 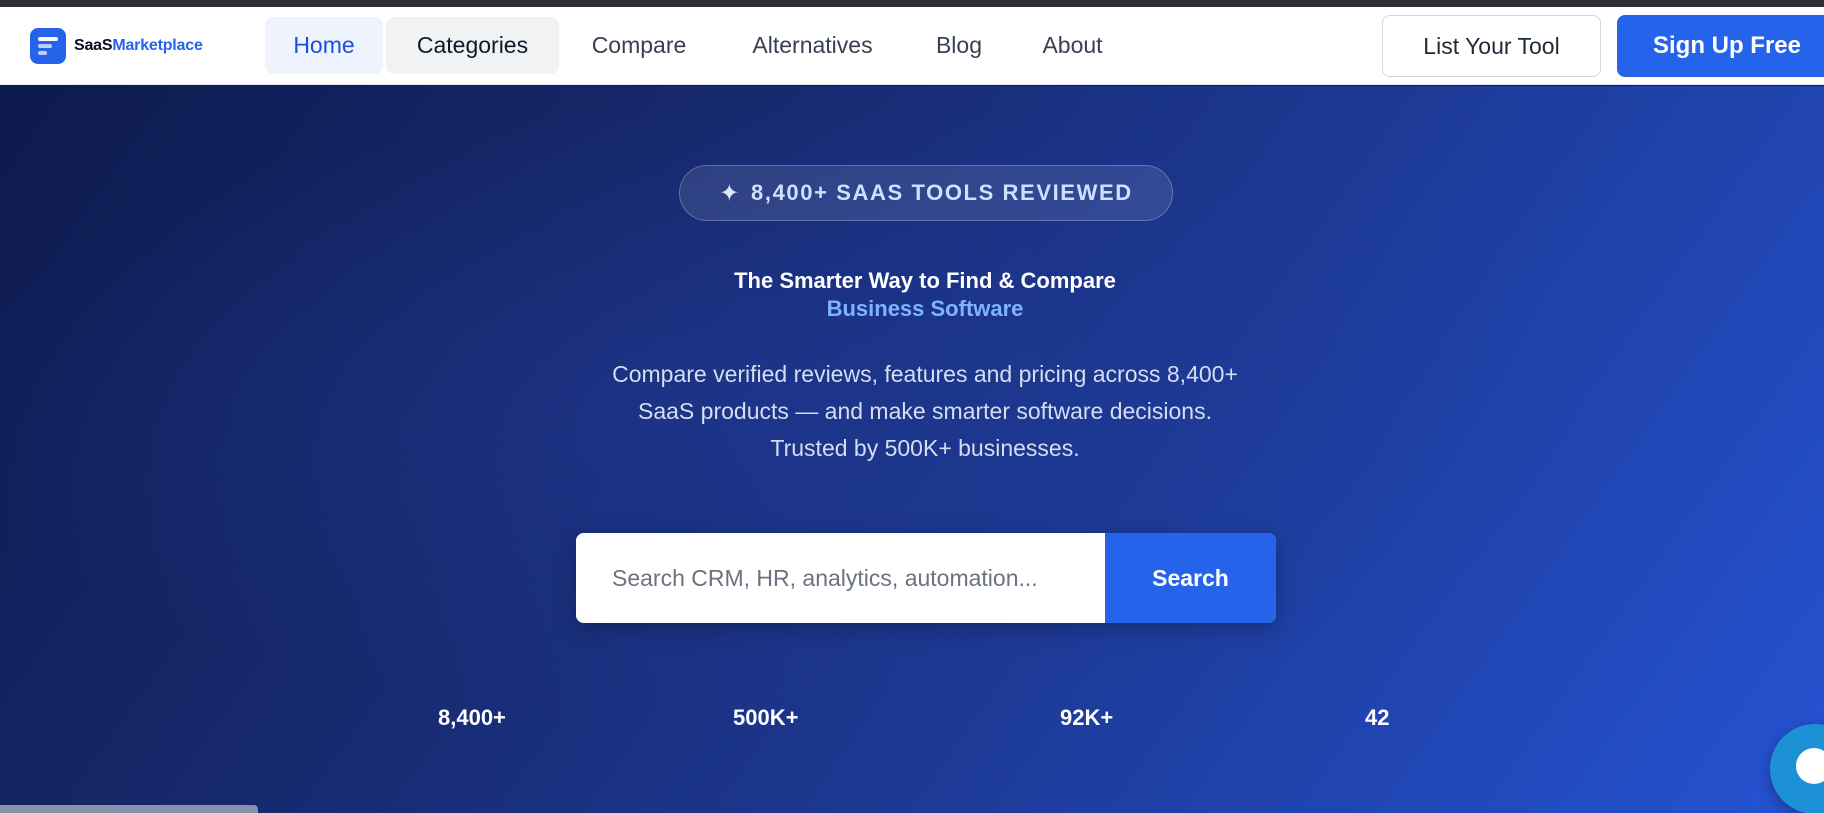 I want to click on horizontal-scrollbar, so click(x=129, y=809).